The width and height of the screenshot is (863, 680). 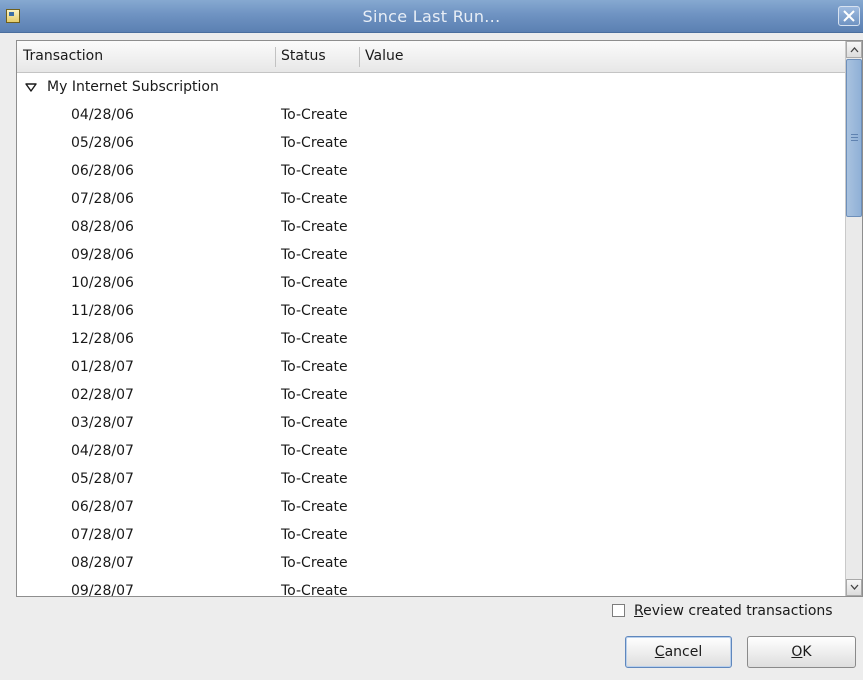 I want to click on table-row: 05/28/07 To-Create, so click(x=431, y=479).